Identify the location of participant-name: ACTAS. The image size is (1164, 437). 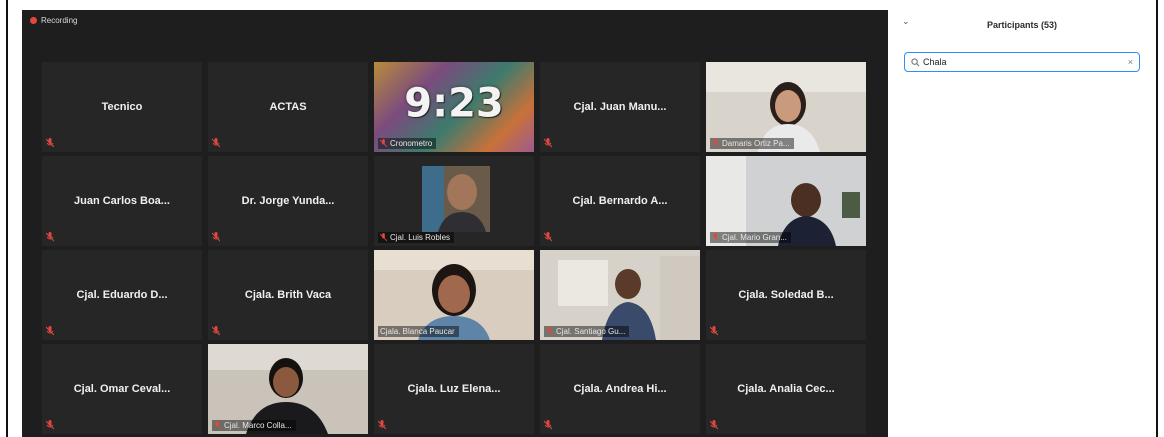
(288, 107).